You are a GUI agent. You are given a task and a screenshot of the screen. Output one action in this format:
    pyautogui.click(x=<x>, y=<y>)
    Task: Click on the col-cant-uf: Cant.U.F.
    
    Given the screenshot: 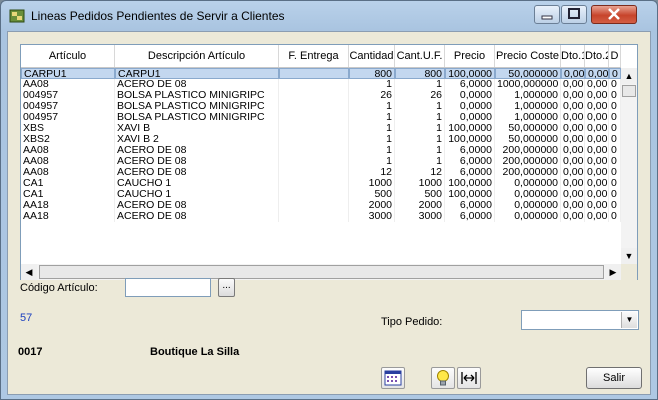 What is the action you would take?
    pyautogui.click(x=420, y=56)
    